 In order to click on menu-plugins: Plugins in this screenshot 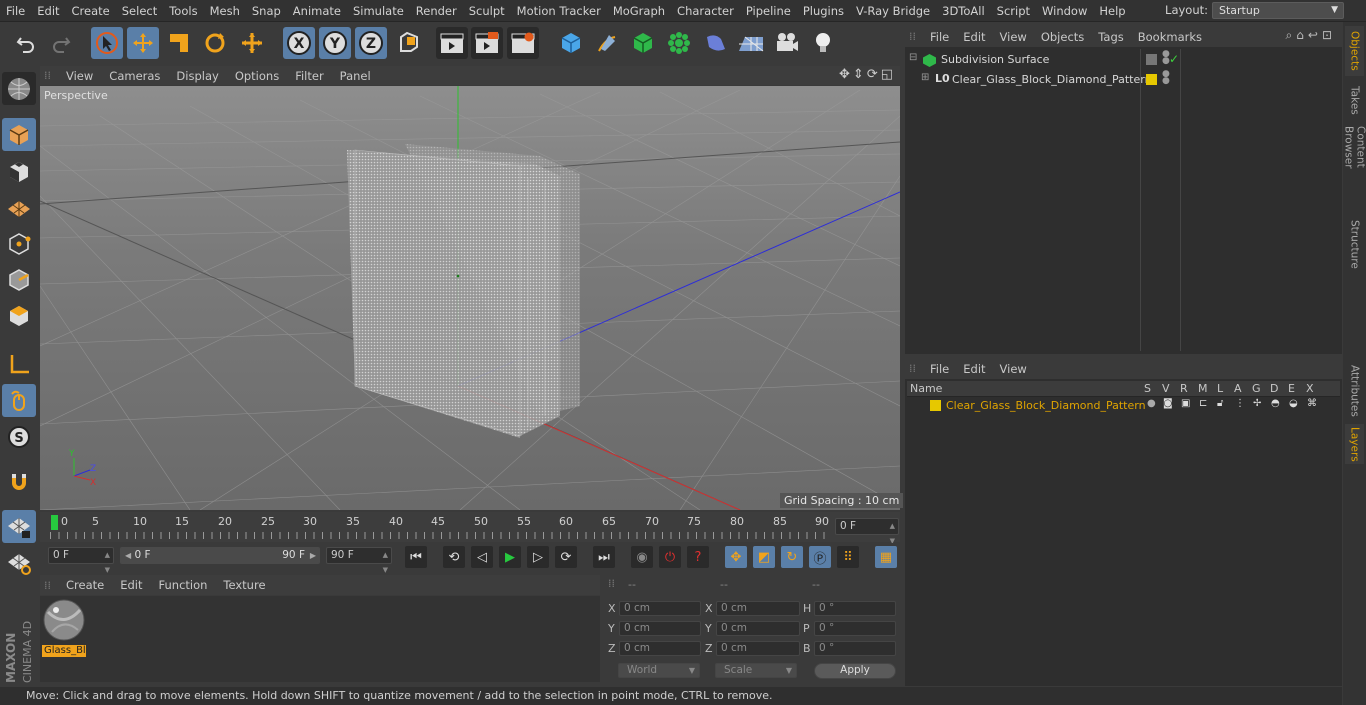, I will do `click(823, 11)`.